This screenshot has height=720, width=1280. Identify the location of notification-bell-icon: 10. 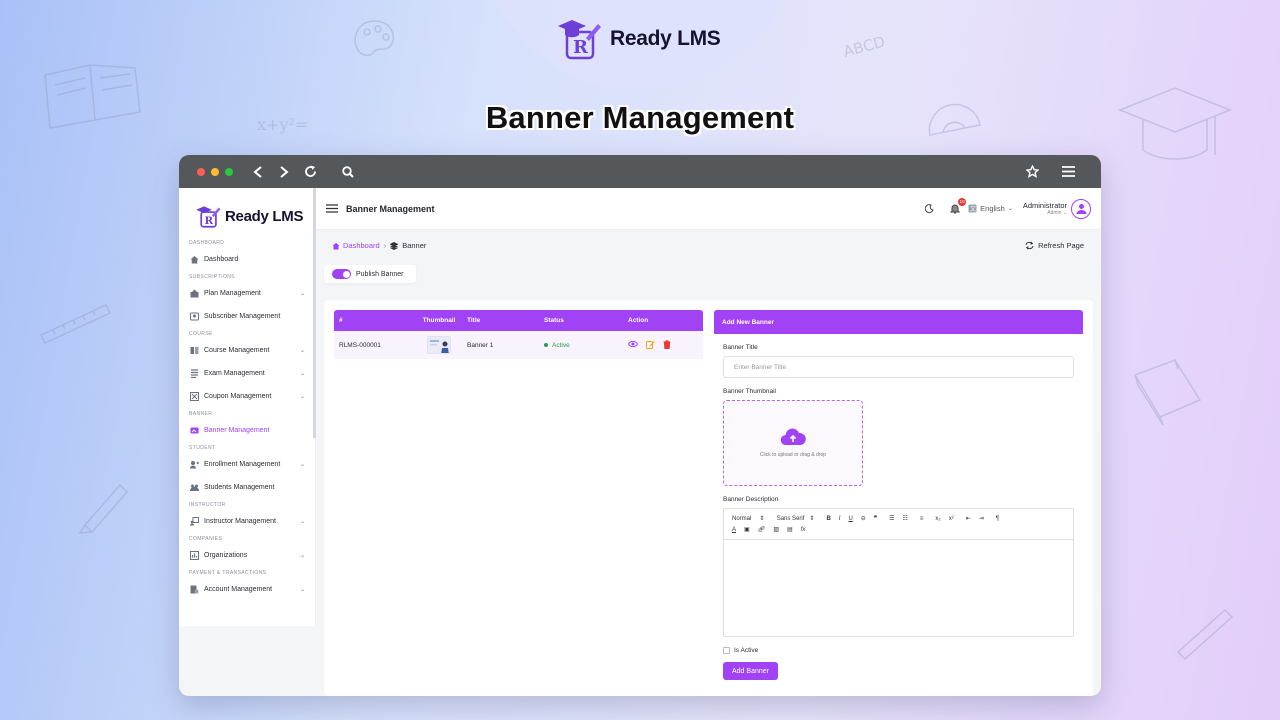
(957, 206).